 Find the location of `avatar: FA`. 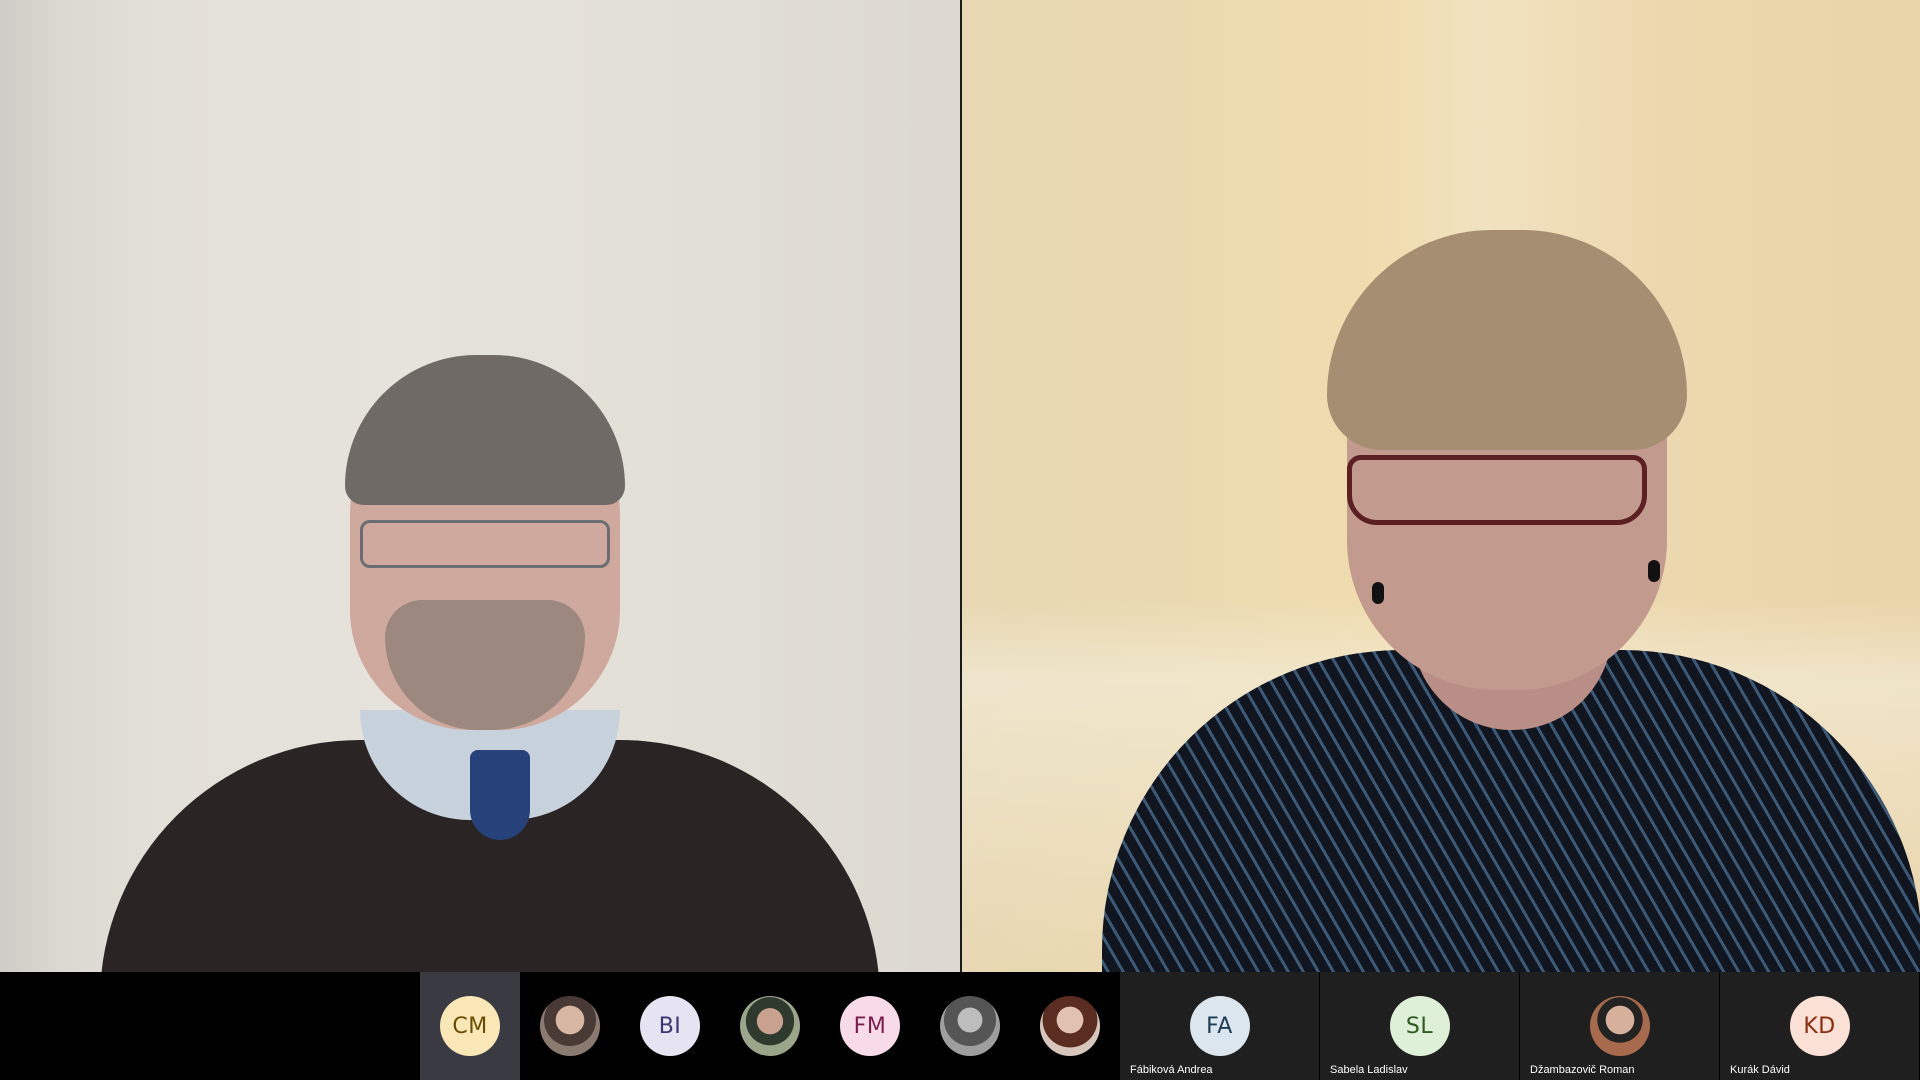

avatar: FA is located at coordinates (1219, 1026).